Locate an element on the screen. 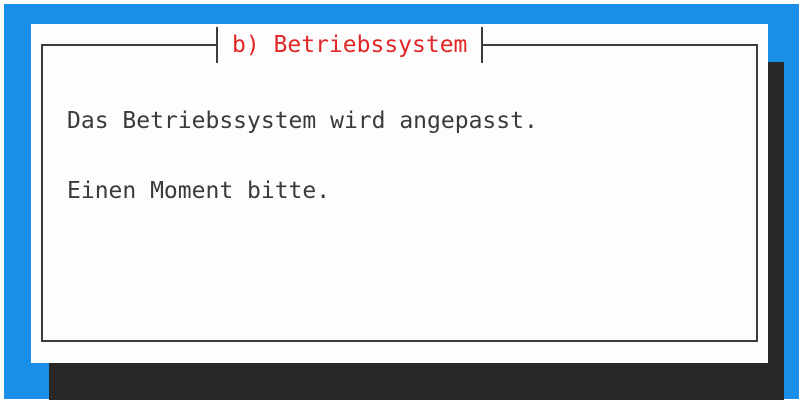 This screenshot has width=803, height=403. dialog-message-line-1: Das Betriebssystem wird angepasst. is located at coordinates (302, 121).